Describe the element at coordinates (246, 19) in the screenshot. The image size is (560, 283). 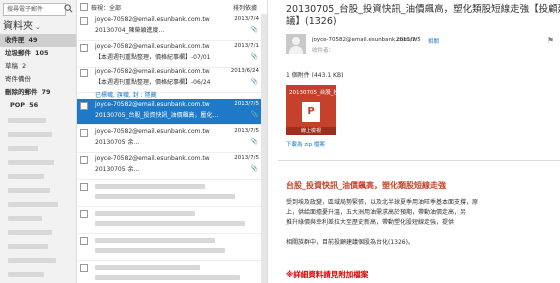
I see `date: 2013/7/4` at that location.